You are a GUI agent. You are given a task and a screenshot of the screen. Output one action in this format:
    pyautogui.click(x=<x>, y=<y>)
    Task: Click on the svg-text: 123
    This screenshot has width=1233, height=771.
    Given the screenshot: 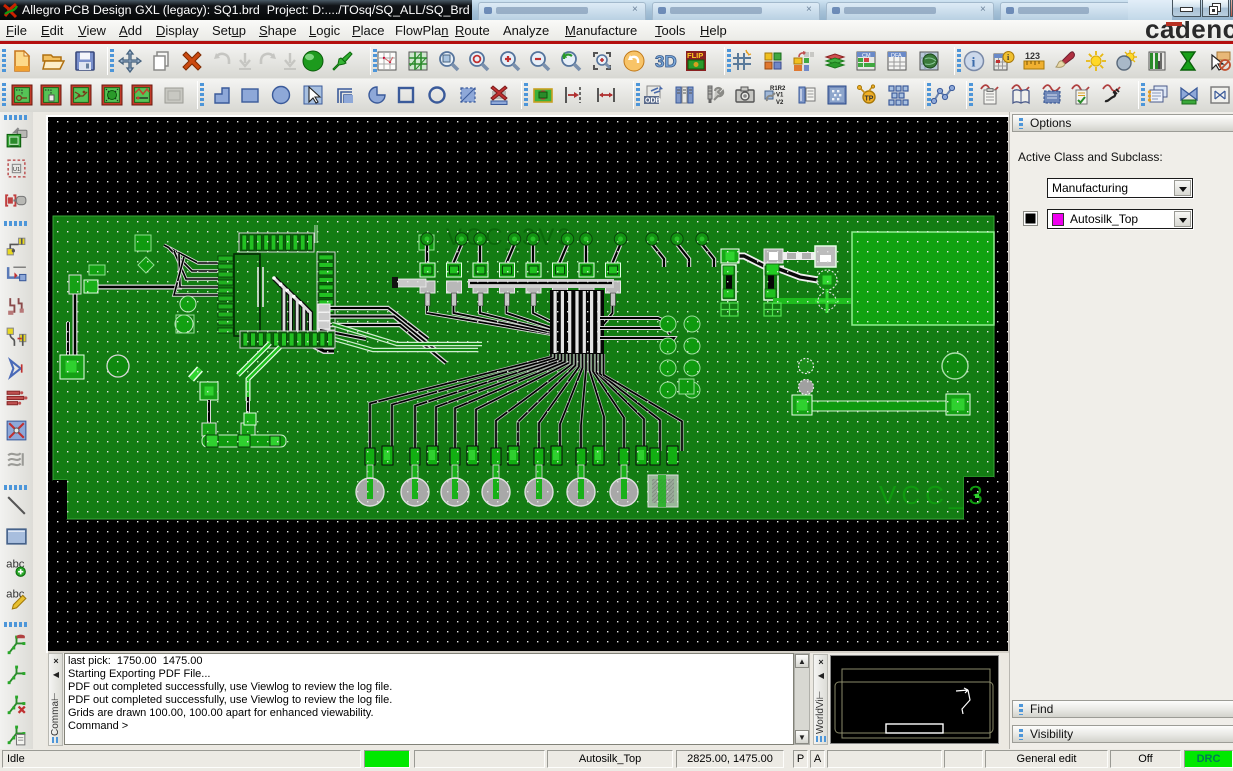 What is the action you would take?
    pyautogui.click(x=1032, y=56)
    